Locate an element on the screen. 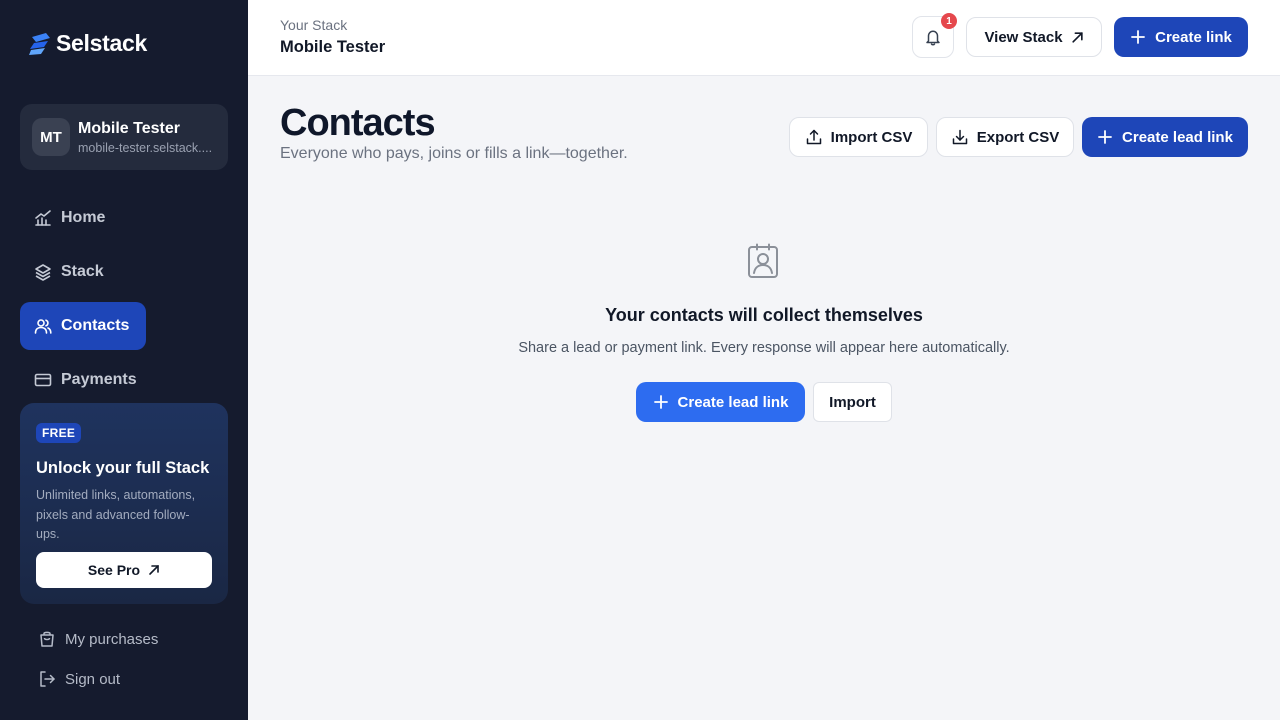  sidebar-item-home: Home is located at coordinates (69, 218).